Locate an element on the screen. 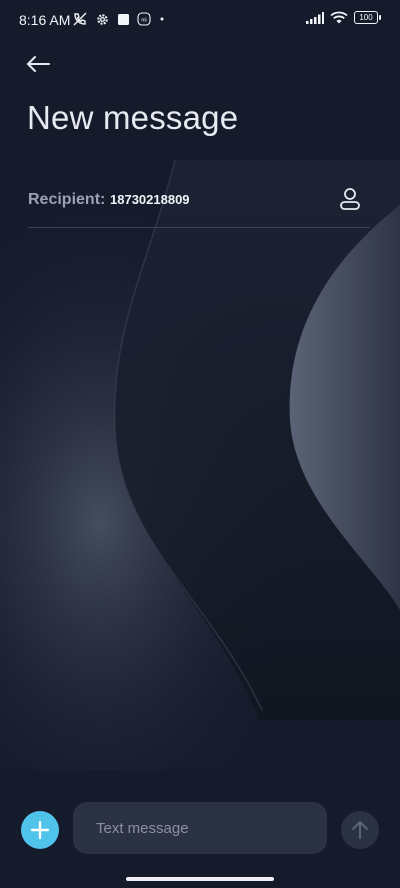 This screenshot has height=888, width=400. svg-text: mi is located at coordinates (143, 21).